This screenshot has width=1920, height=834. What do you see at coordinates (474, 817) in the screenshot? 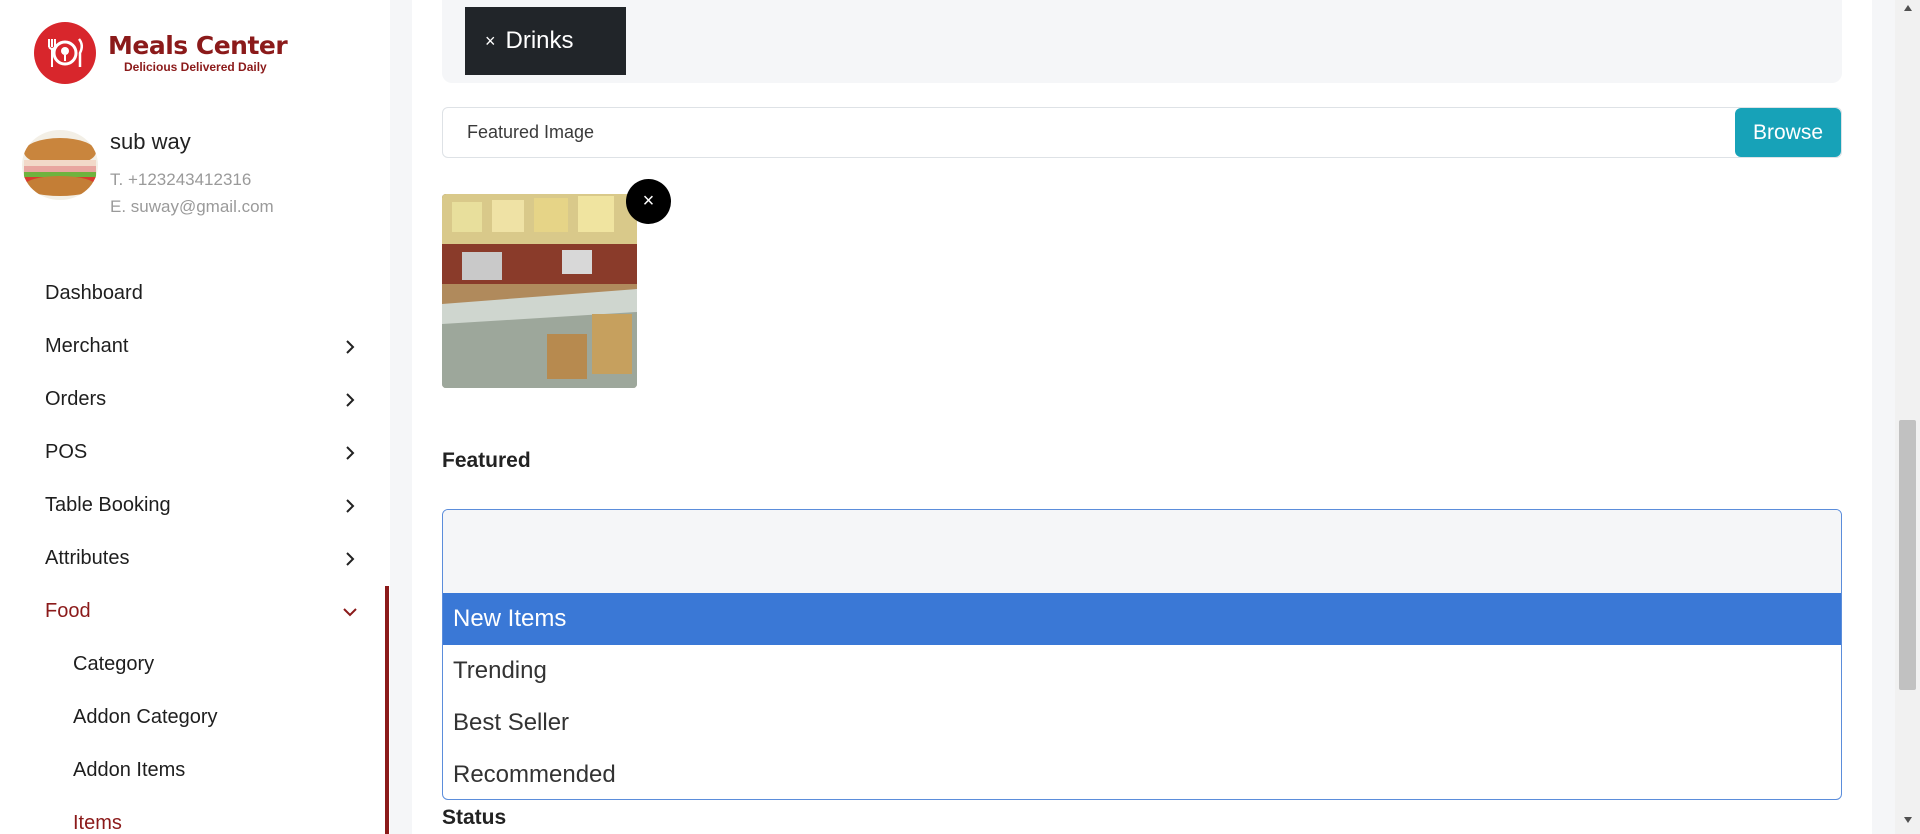
I see `status-label: Status` at bounding box center [474, 817].